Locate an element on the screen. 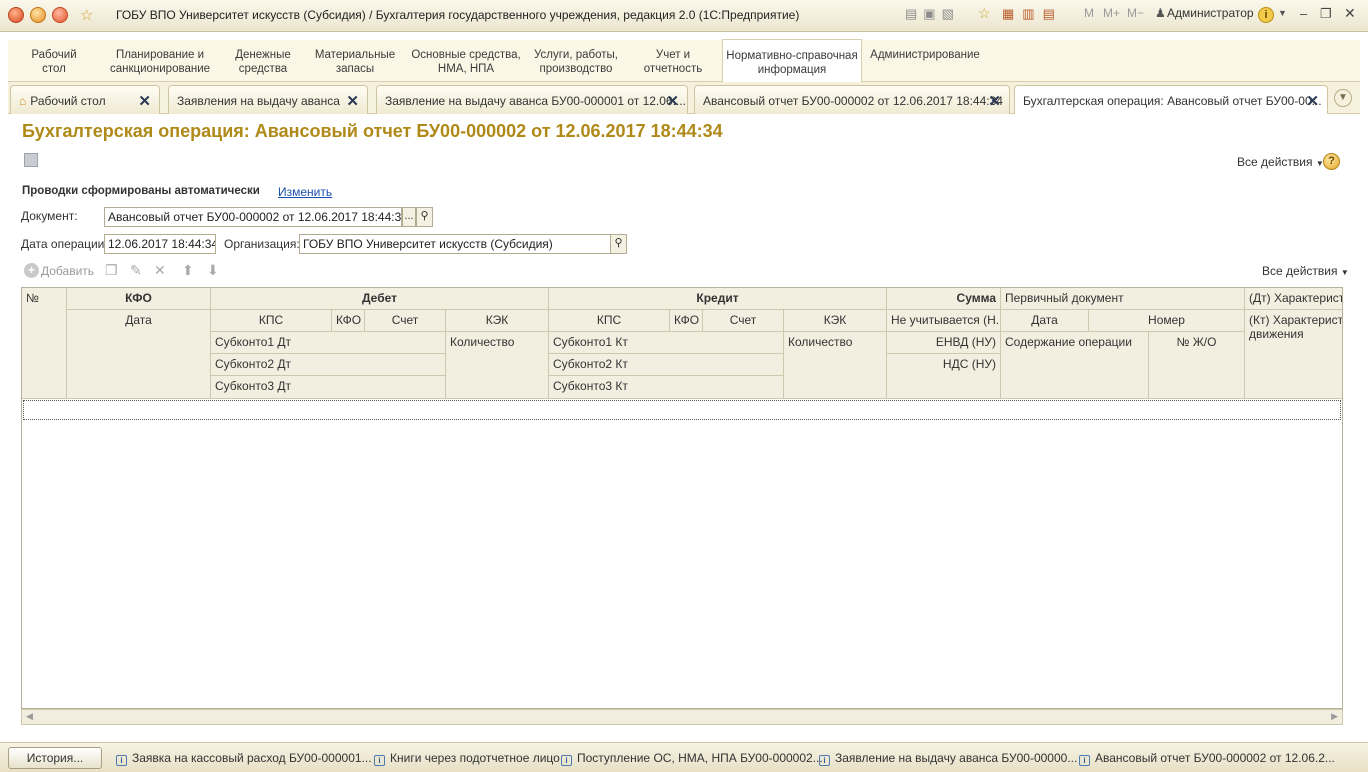 The height and width of the screenshot is (772, 1368). taskbar-item: i Книги через подотчетное лицо is located at coordinates (467, 758).